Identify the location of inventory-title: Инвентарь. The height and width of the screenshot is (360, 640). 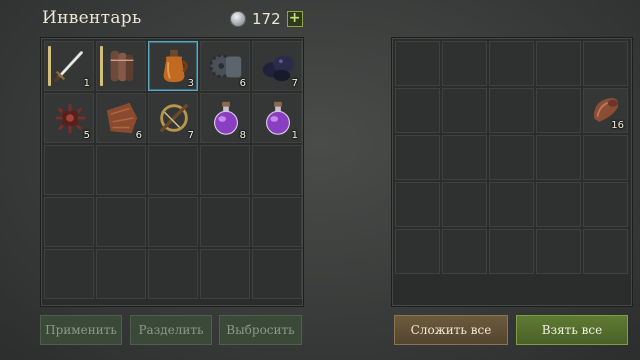
(92, 18).